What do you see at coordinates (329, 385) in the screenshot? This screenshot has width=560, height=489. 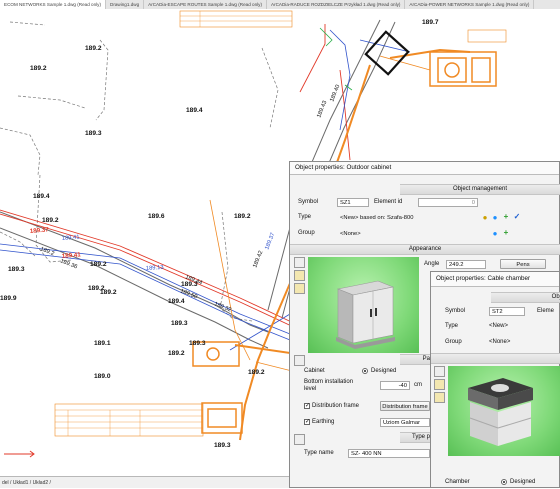 I see `bottom-level-label: Bottom installation level` at bounding box center [329, 385].